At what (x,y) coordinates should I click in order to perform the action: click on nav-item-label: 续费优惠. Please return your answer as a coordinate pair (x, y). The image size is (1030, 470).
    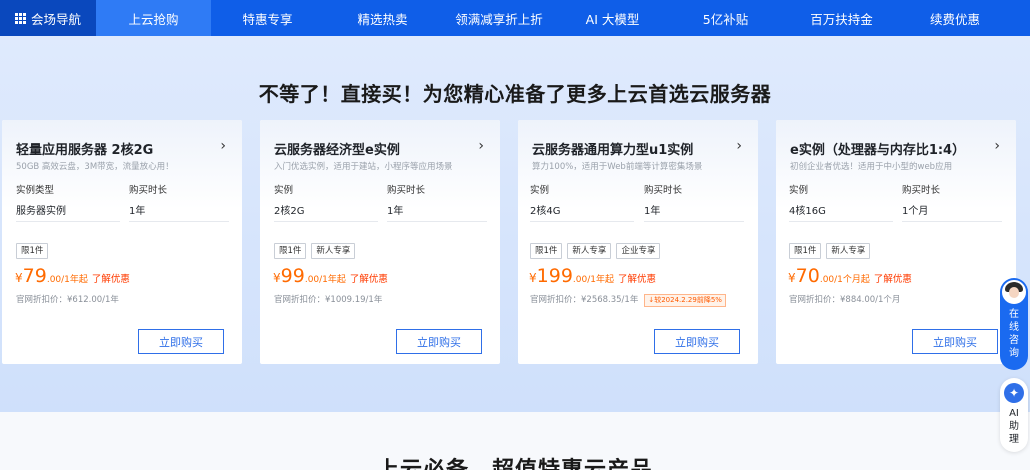
    Looking at the image, I should click on (954, 19).